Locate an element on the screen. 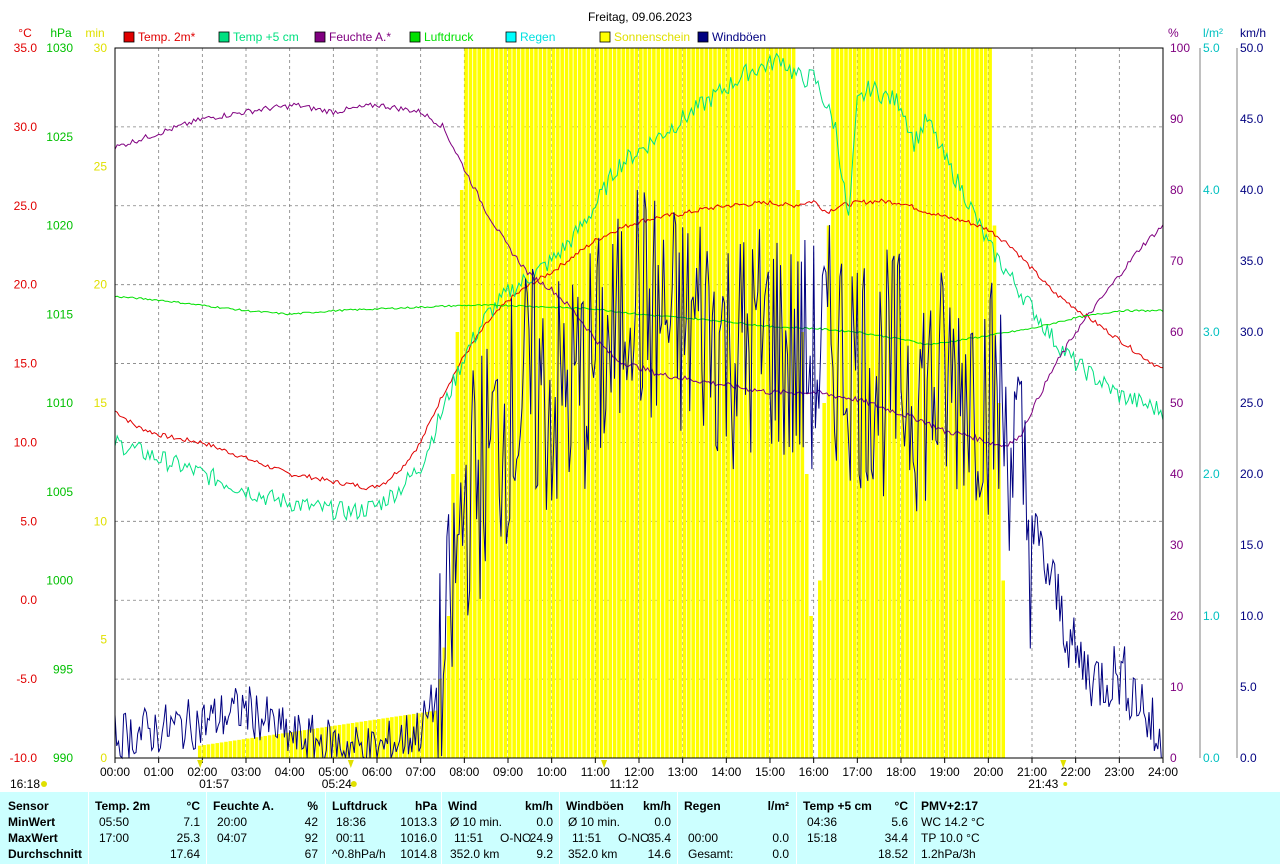 The height and width of the screenshot is (864, 1280). tick-label: 70 is located at coordinates (1177, 261).